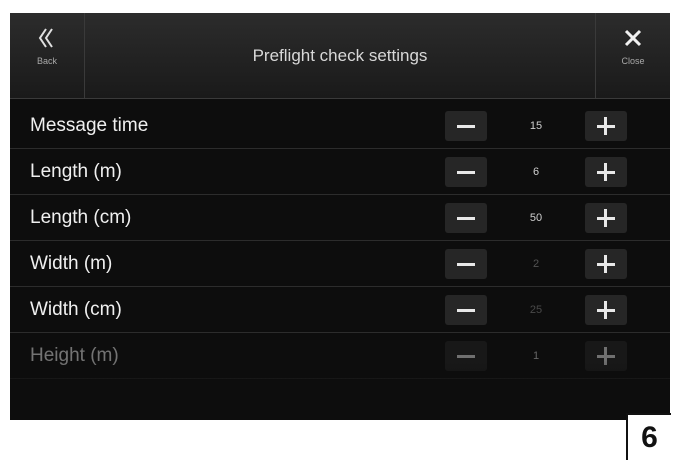  I want to click on page-title: Preflight check settings, so click(340, 55).